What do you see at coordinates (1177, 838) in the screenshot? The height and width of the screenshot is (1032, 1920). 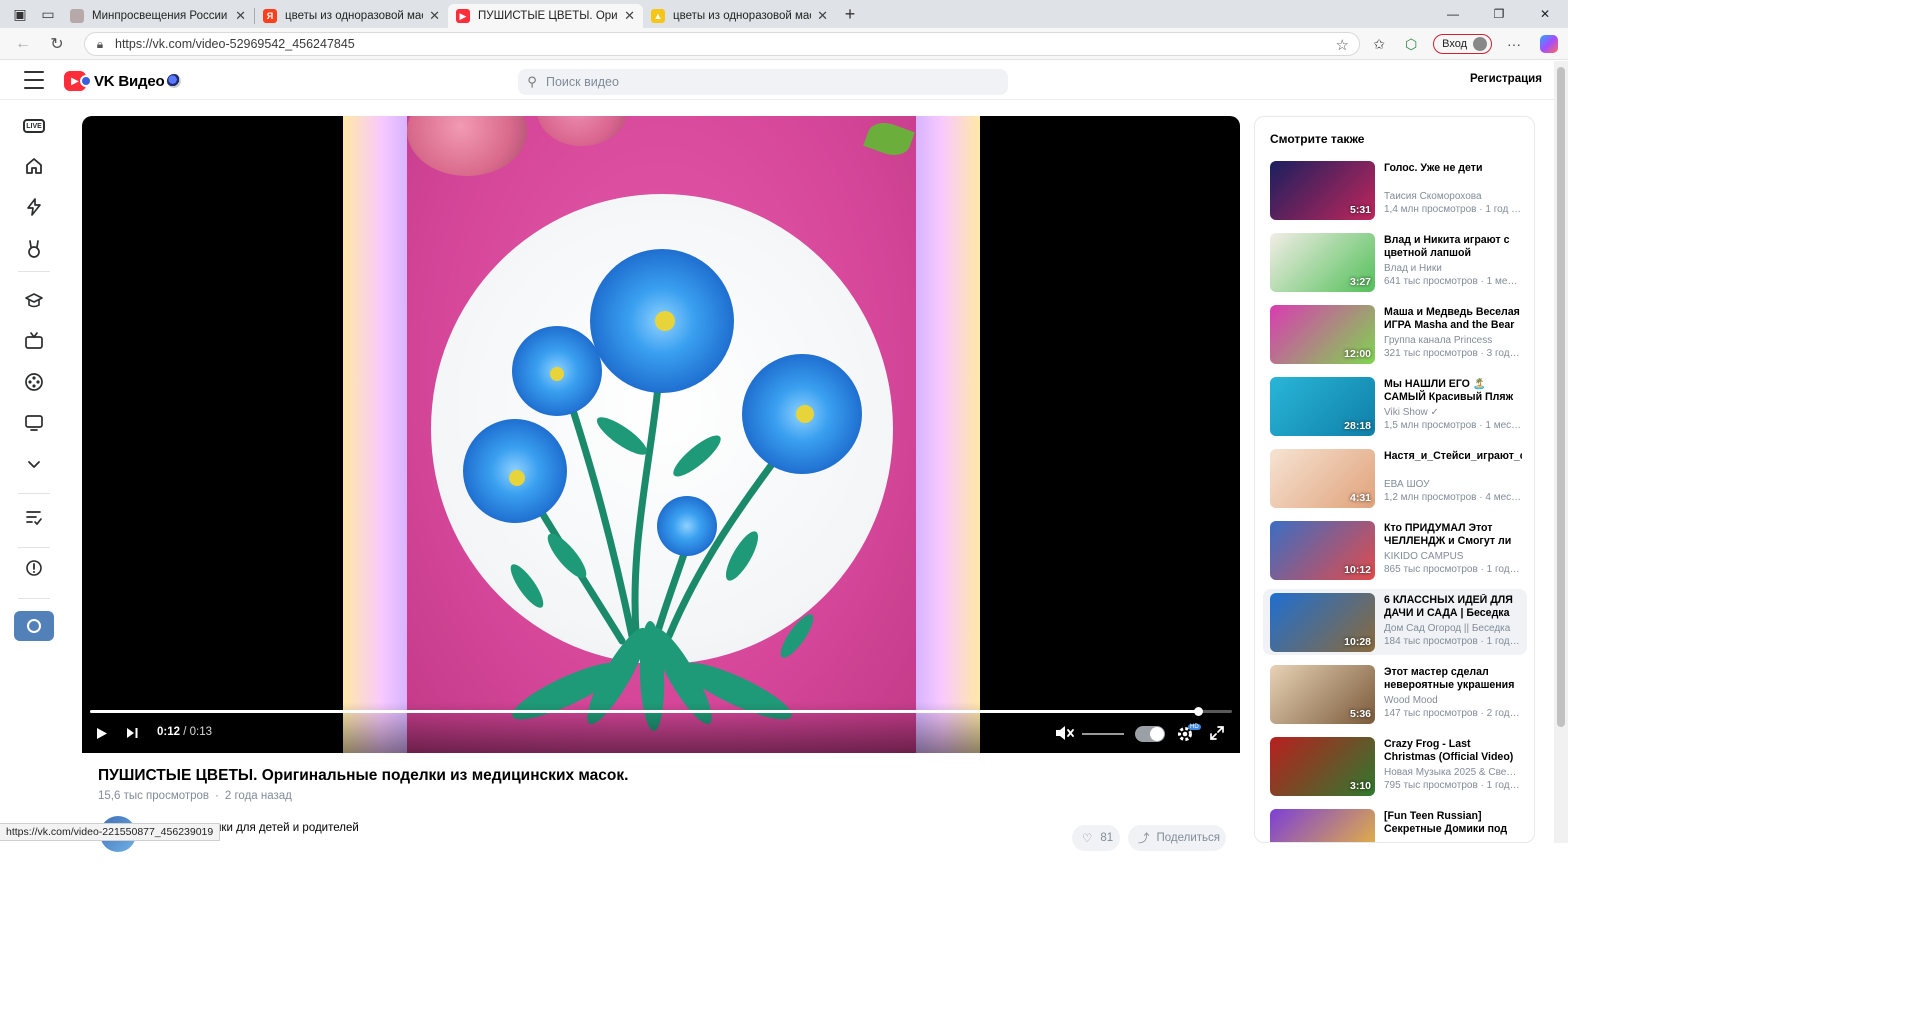 I see `share-button: ⤴ Поделиться` at bounding box center [1177, 838].